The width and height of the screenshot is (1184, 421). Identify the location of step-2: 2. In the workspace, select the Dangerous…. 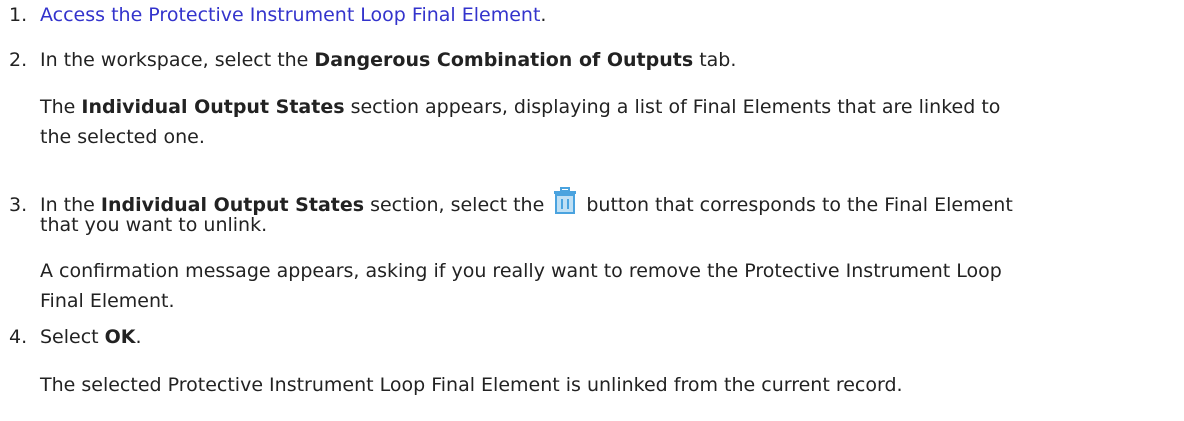
(368, 60).